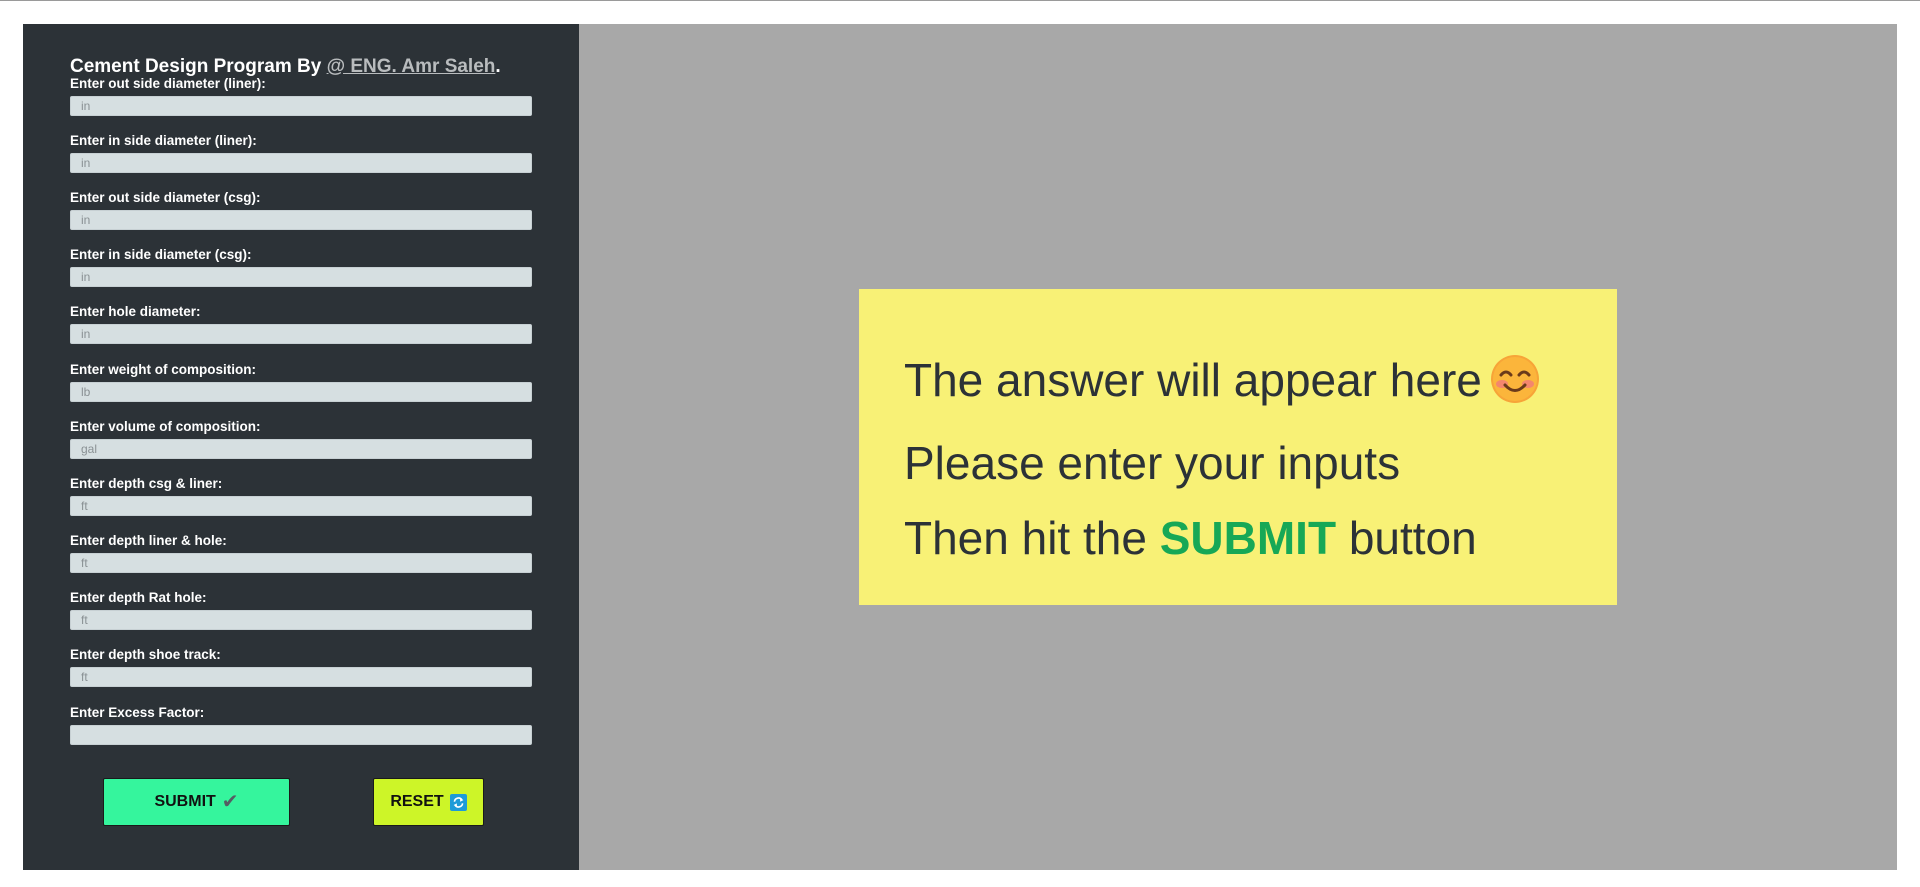 This screenshot has height=887, width=1920. Describe the element at coordinates (161, 254) in the screenshot. I see `field-label: Enter in side diameter (csg):` at that location.